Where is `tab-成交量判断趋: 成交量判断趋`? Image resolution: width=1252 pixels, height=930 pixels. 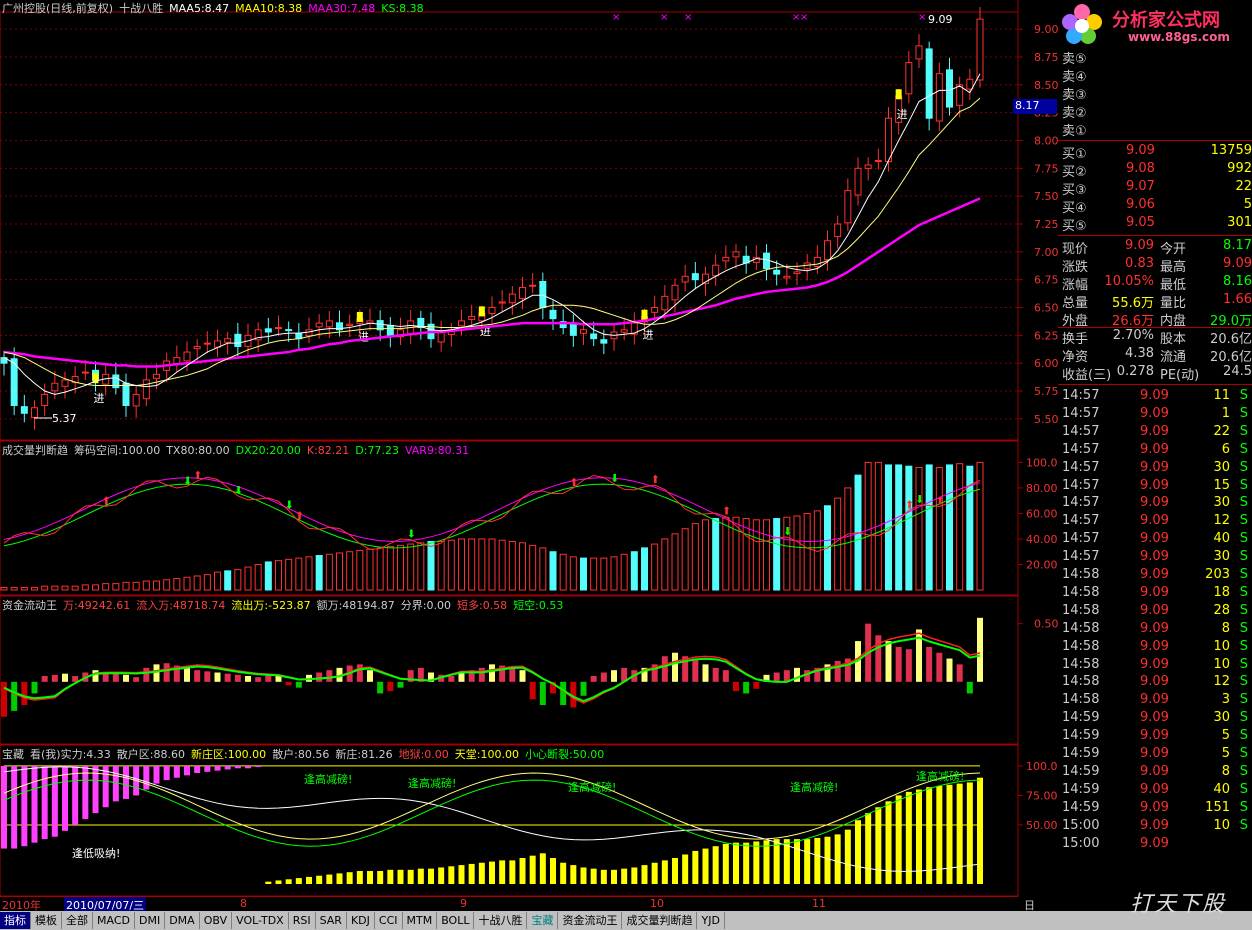
tab-成交量判断趋: 成交量判断趋 is located at coordinates (660, 920).